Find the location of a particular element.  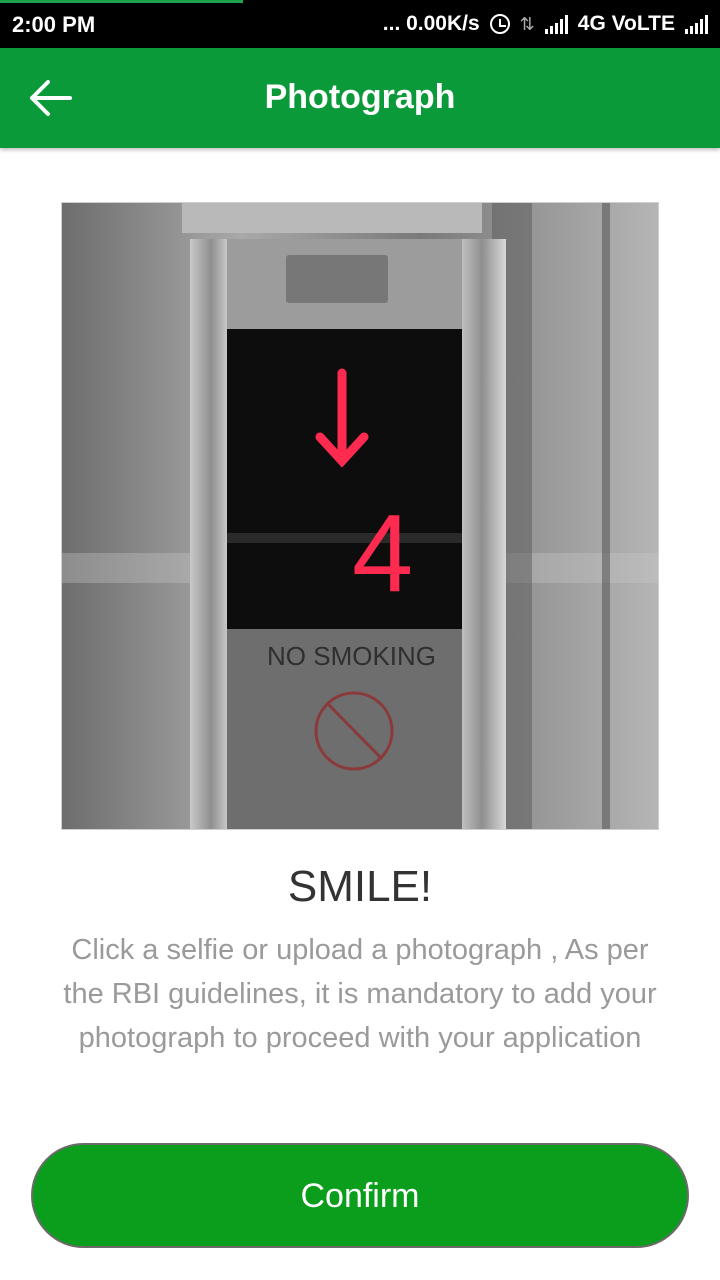

app-bar: Photograph is located at coordinates (360, 98).